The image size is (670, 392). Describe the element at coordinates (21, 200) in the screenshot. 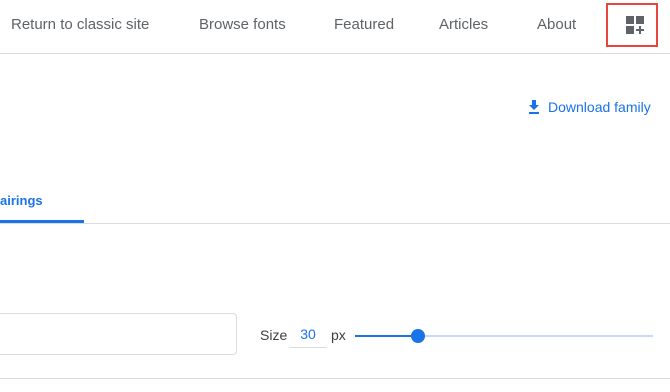

I see `tab-pairings: airings` at that location.